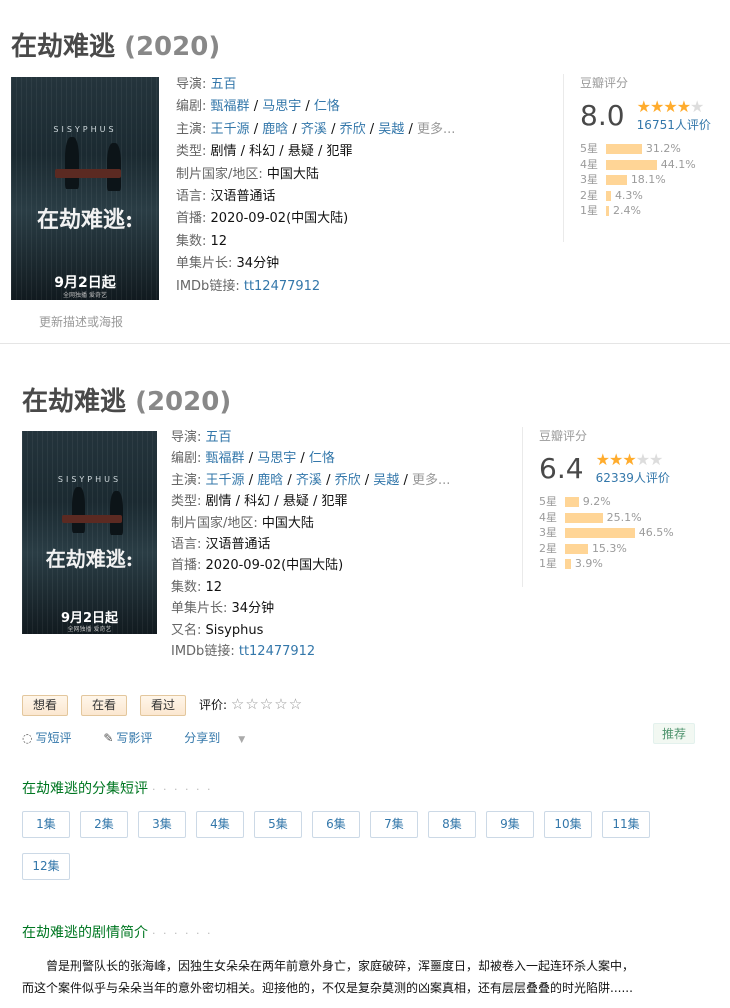 This screenshot has width=730, height=1008. What do you see at coordinates (46, 824) in the screenshot?
I see `episode-button: 1集` at bounding box center [46, 824].